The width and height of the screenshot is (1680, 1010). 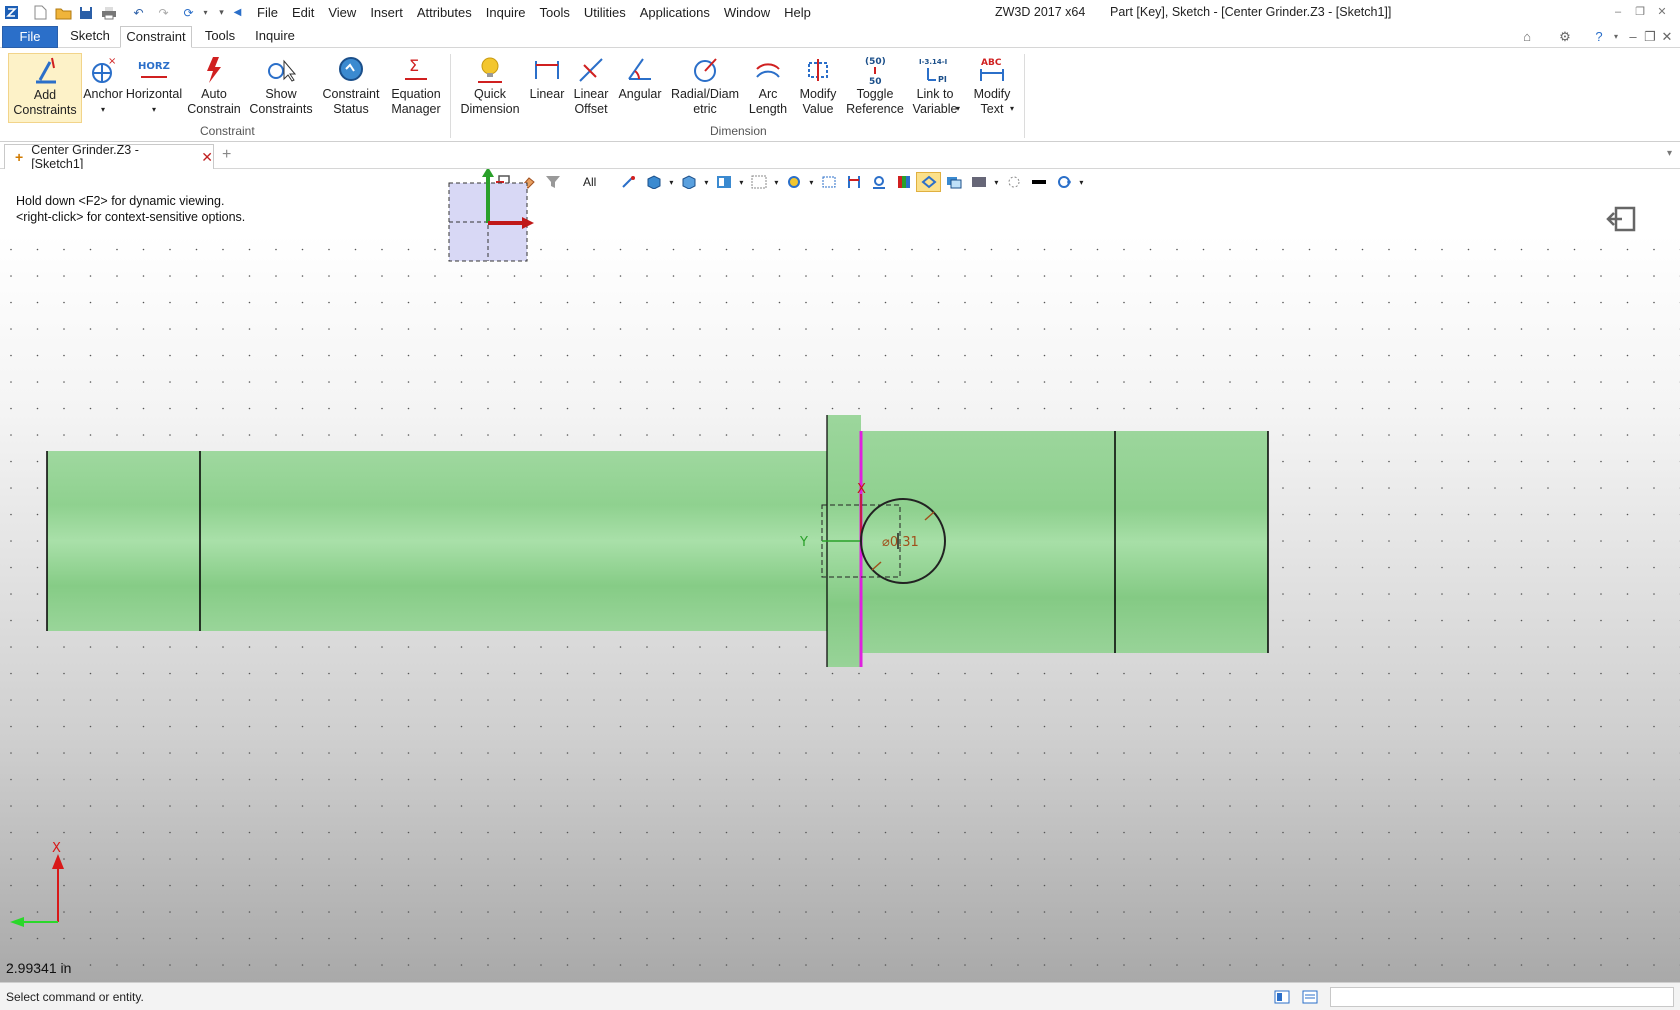 I want to click on refresh-icon: ⟳, so click(x=188, y=12).